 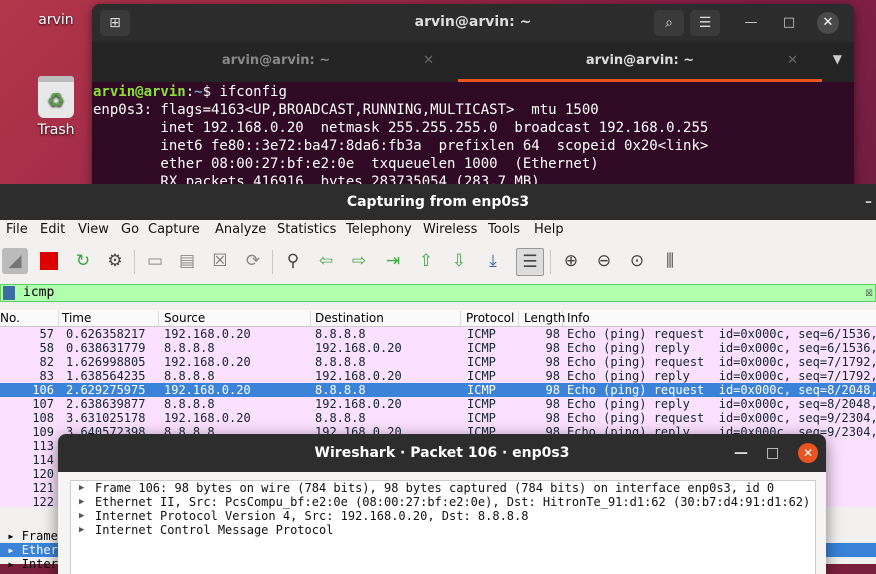 What do you see at coordinates (29, 536) in the screenshot?
I see `detail-row: ▸ Frame` at bounding box center [29, 536].